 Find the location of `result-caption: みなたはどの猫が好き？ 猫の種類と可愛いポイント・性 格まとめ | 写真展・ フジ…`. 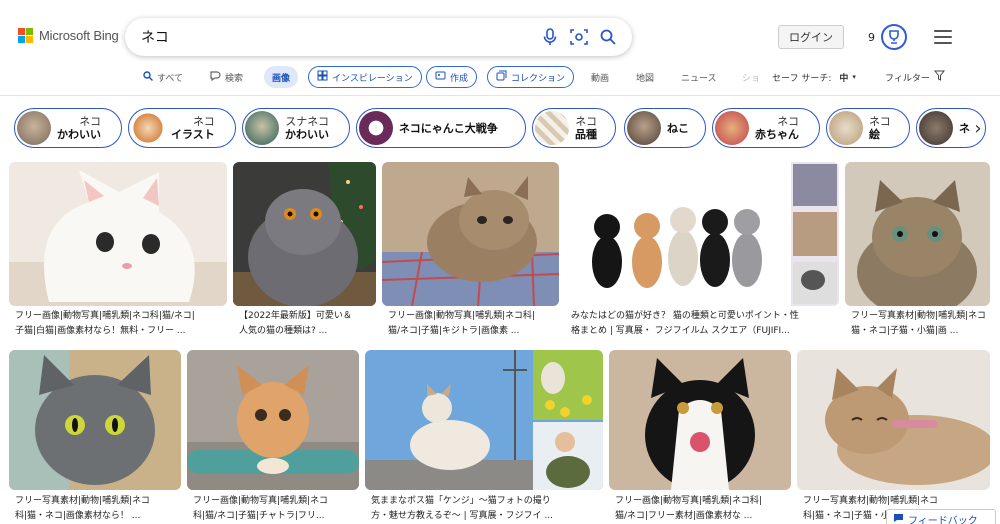

result-caption: みなたはどの猫が好き？ 猫の種類と可愛いポイント・性 格まとめ | 写真展・ フジ… is located at coordinates (702, 324).